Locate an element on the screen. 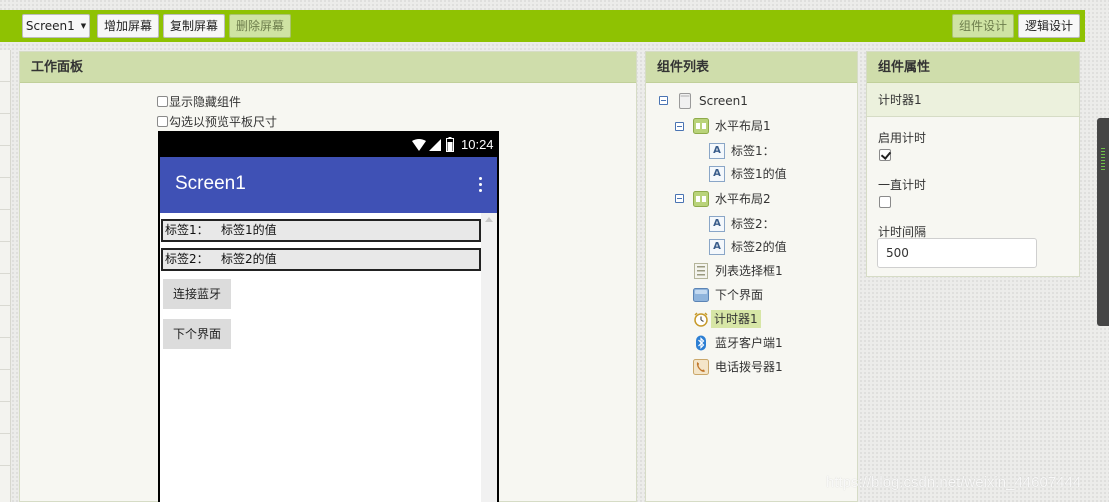  dropdown-caret-icon: ▼ is located at coordinates (83, 26).